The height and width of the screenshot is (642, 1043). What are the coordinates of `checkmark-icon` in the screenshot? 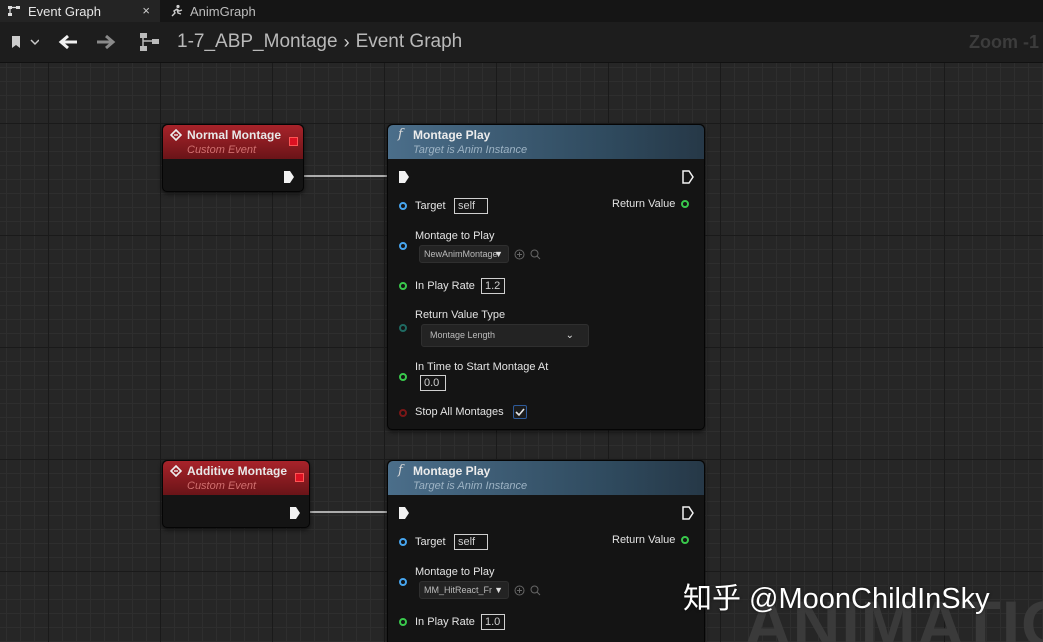 It's located at (520, 412).